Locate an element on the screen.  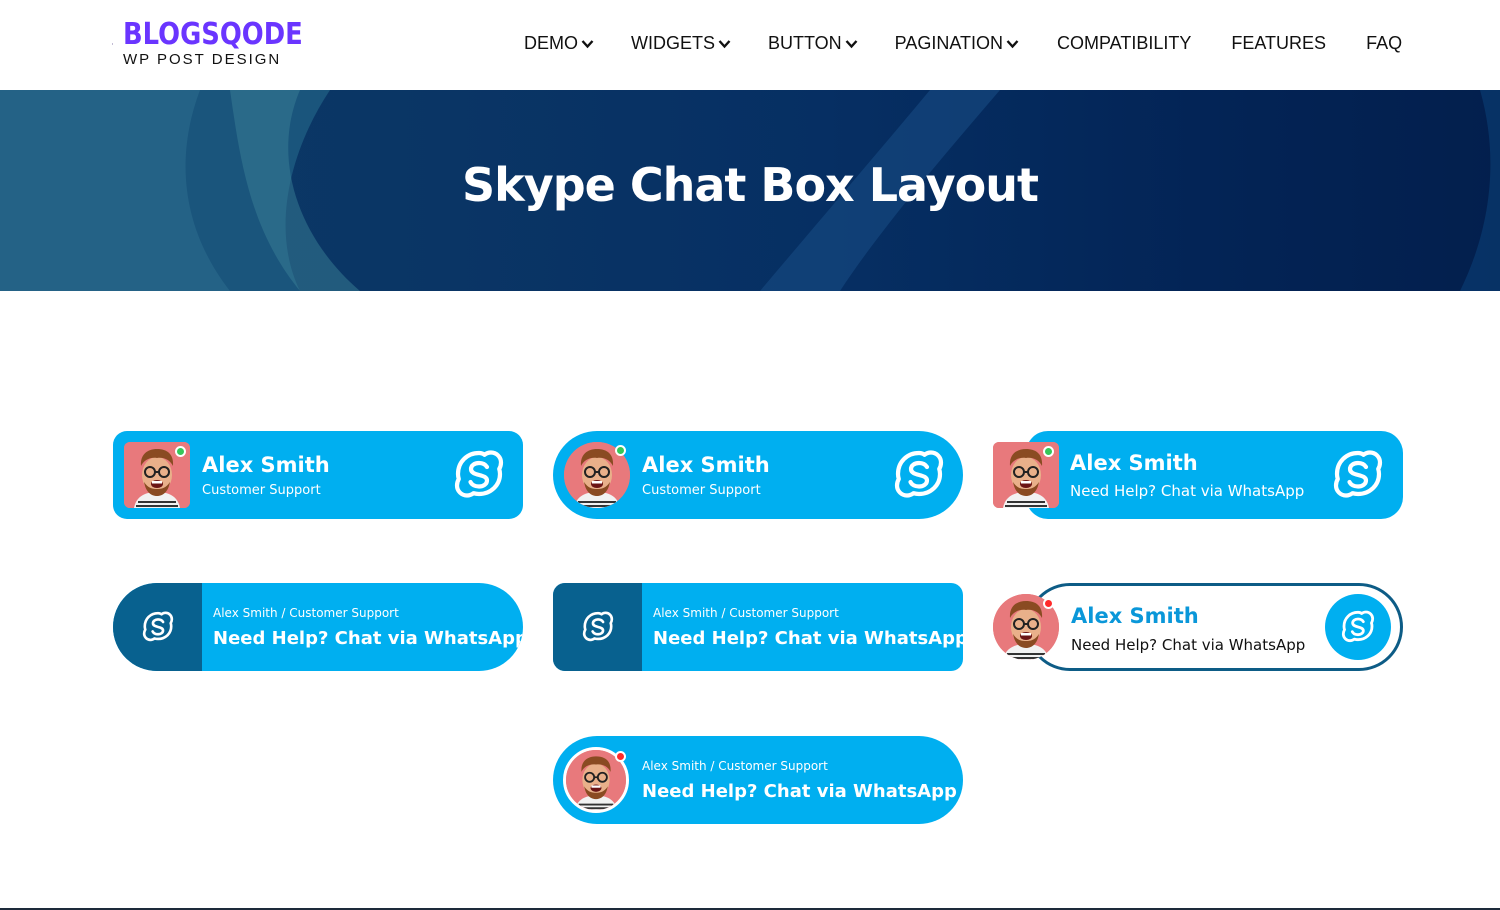
nav-label: FEATURES is located at coordinates (1279, 43).